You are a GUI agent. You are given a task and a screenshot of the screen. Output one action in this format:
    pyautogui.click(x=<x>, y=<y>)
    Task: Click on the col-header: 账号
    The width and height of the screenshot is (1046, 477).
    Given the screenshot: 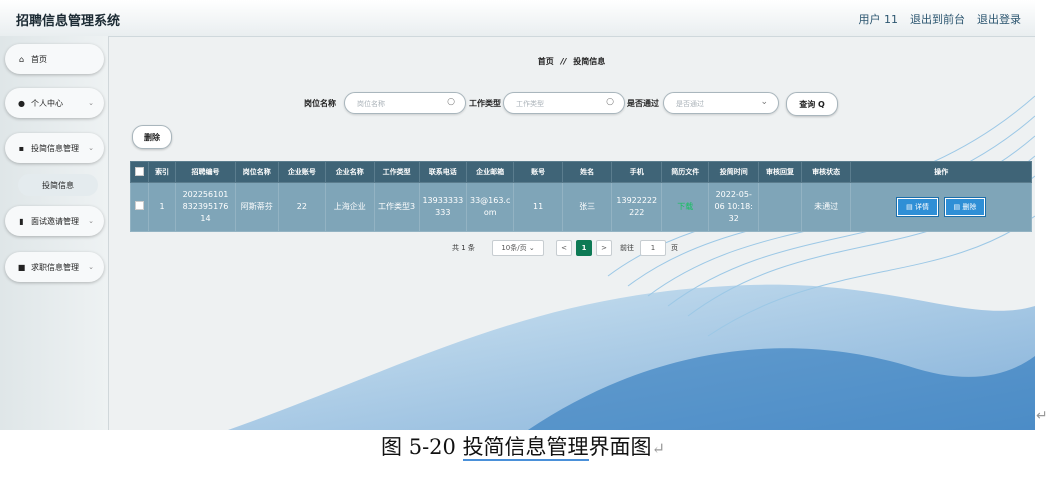 What is the action you would take?
    pyautogui.click(x=538, y=172)
    